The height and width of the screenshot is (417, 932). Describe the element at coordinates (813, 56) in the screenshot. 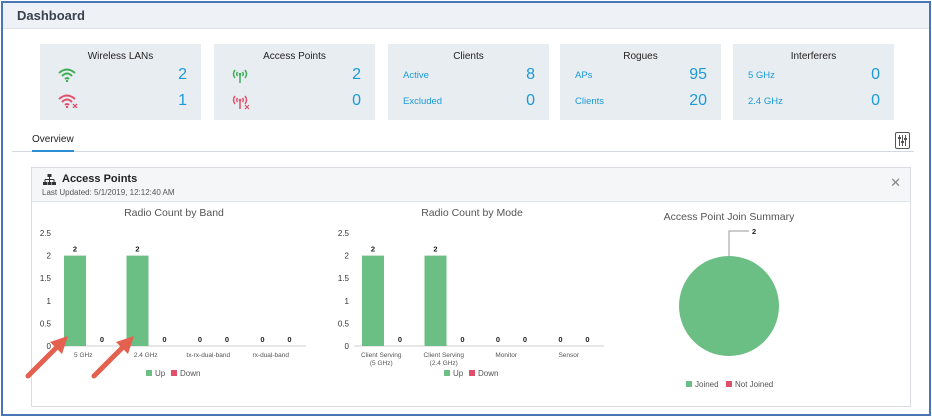

I see `card-title: Interferers` at that location.